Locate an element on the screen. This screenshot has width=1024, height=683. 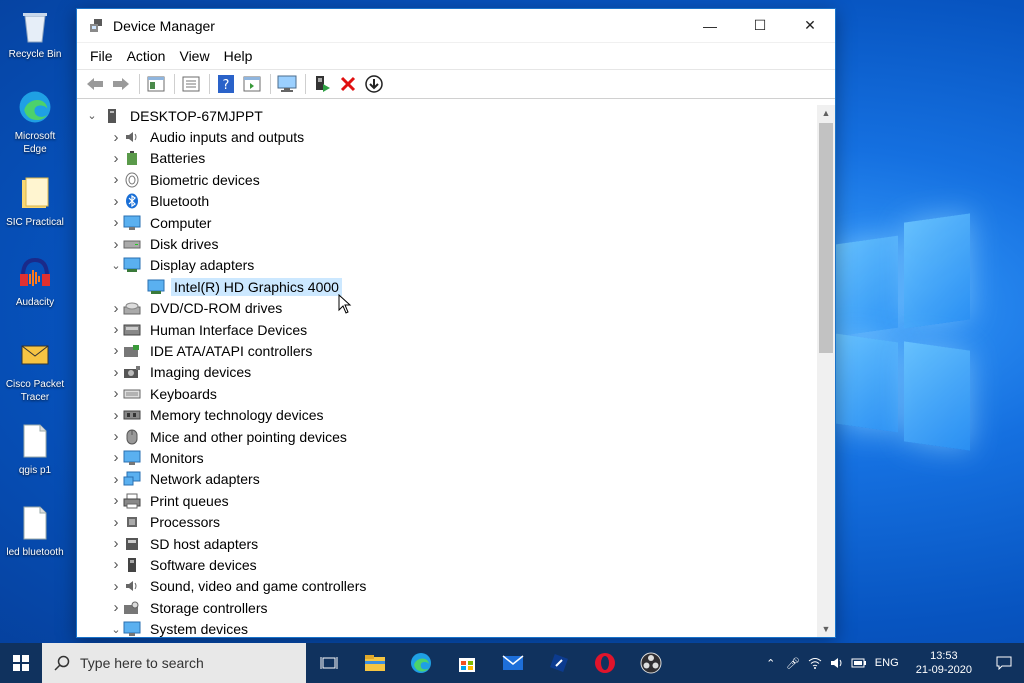
desktop-icon-cisco-packet-tracer: Cisco Packet Tracer is located at coordinates (35, 371).